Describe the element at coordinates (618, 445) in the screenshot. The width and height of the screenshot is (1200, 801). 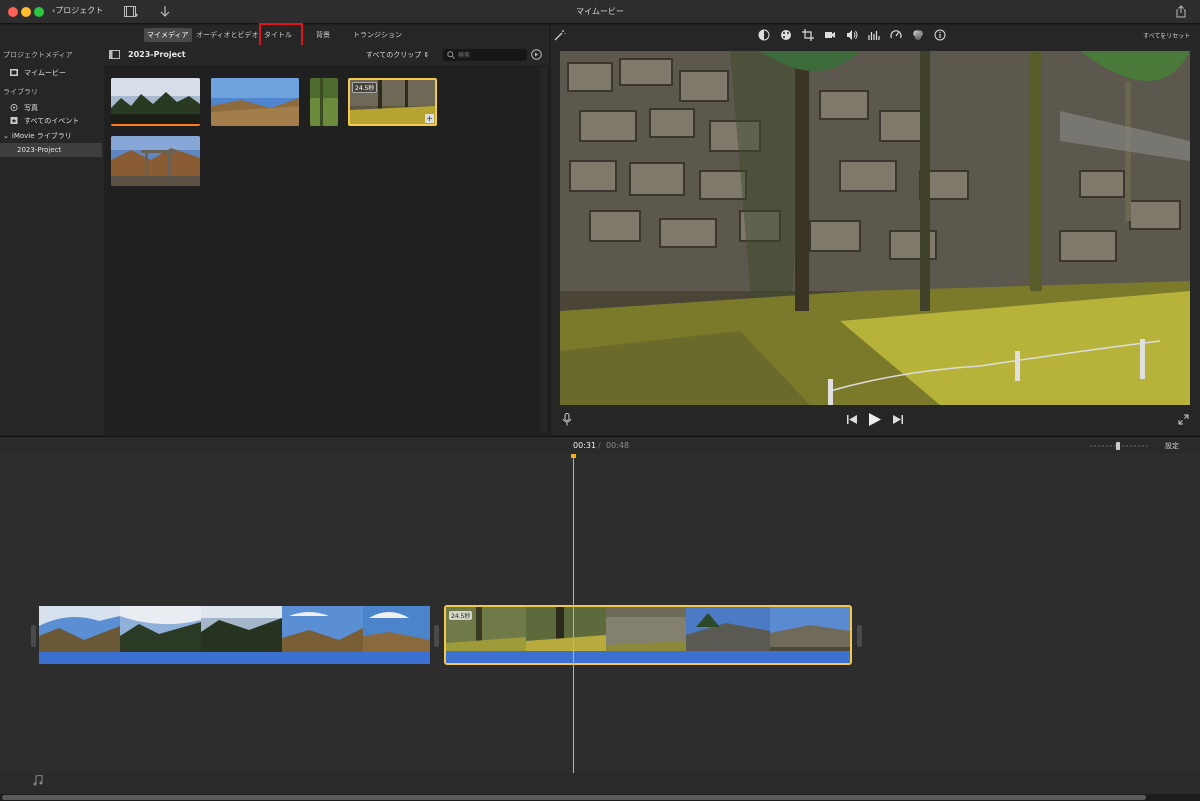
I see `total-time: 00:48` at that location.